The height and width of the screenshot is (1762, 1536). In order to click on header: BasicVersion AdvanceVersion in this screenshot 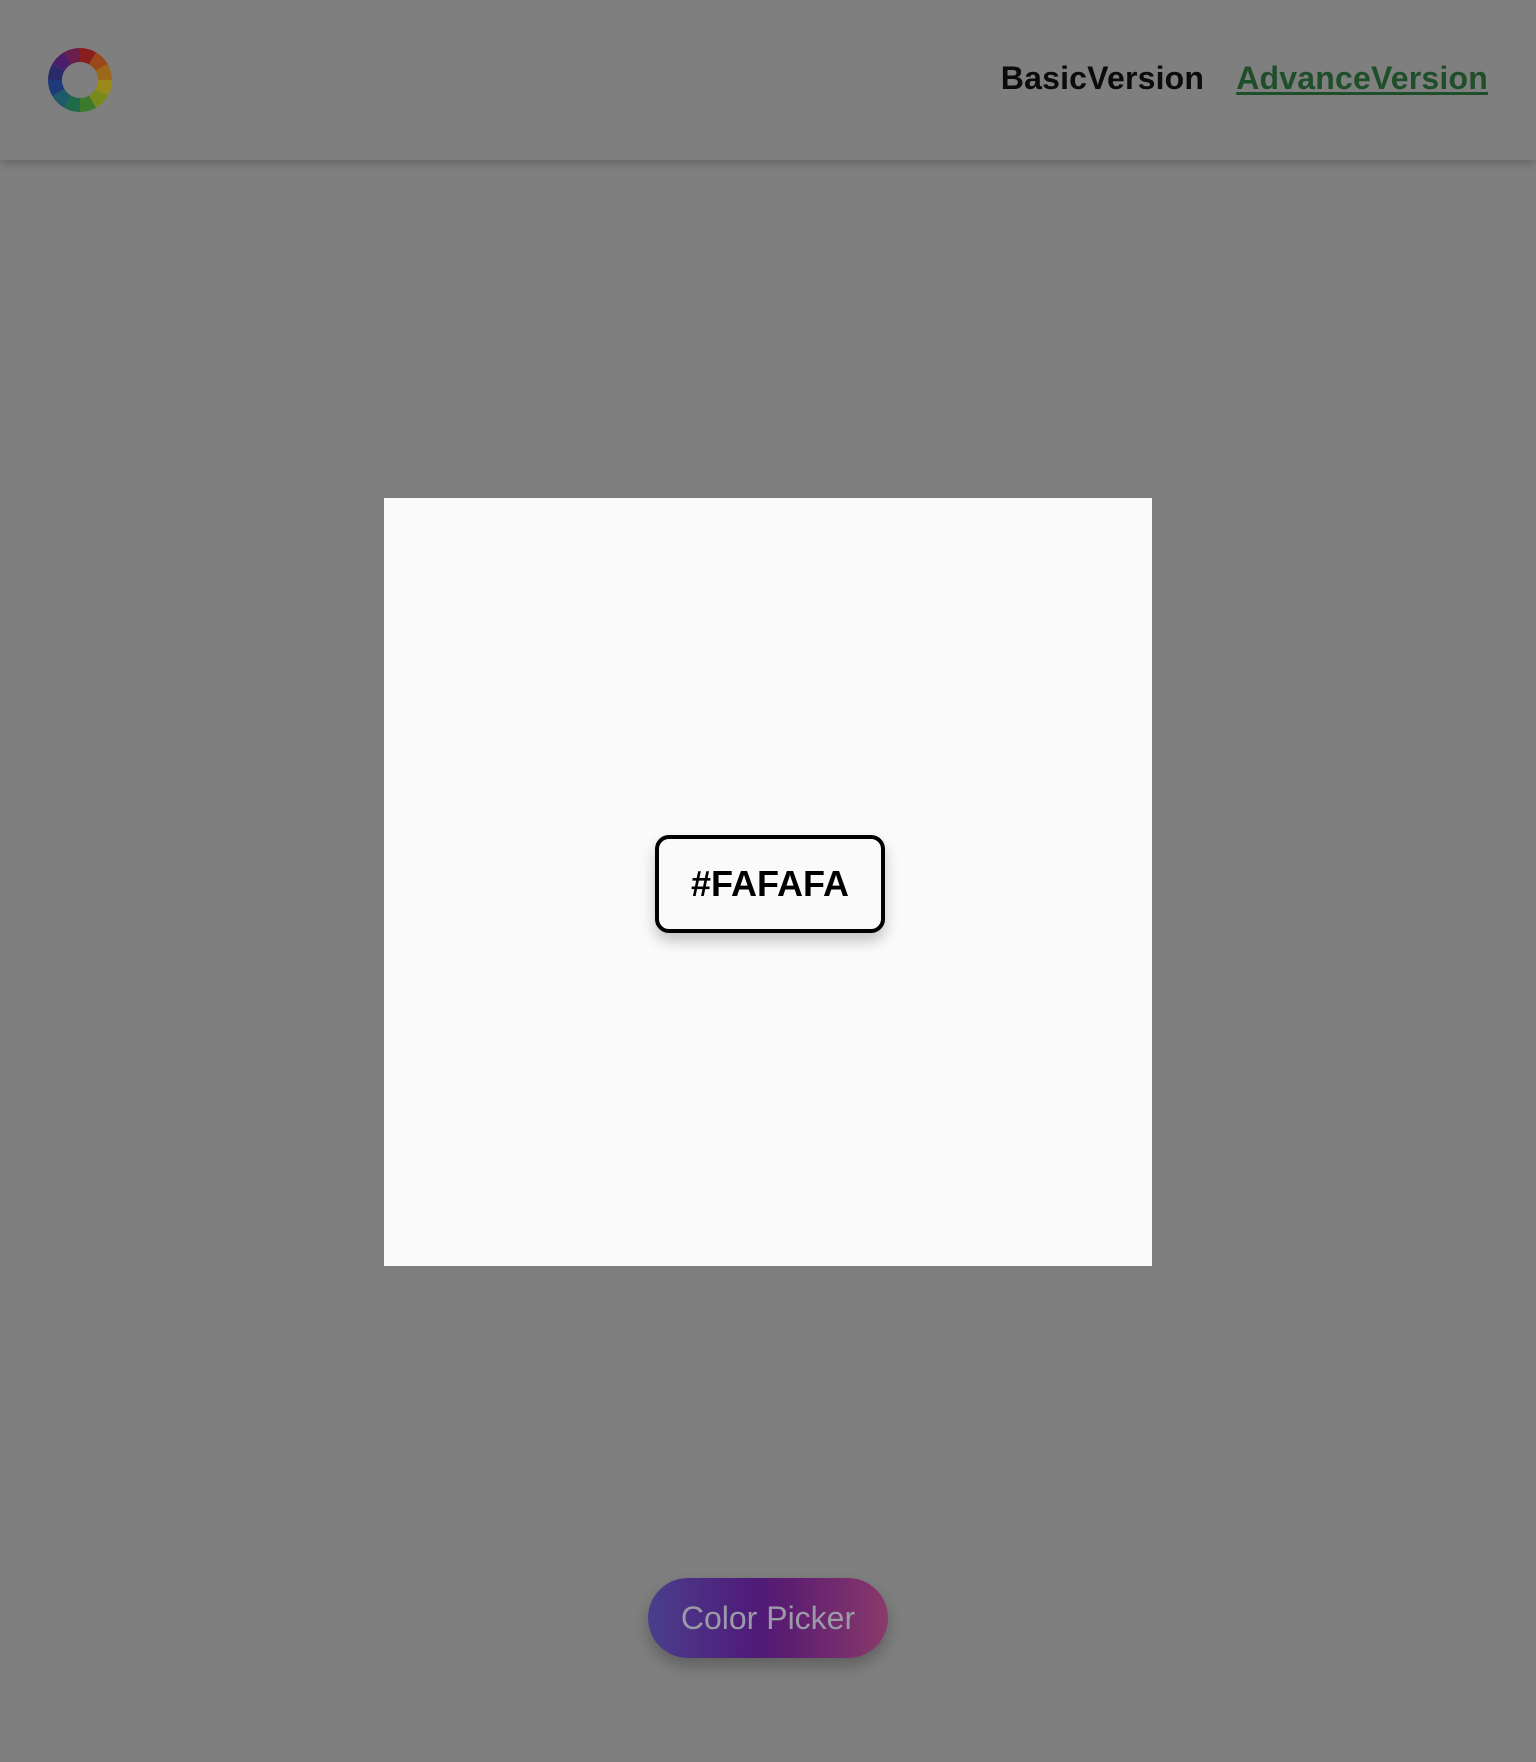, I will do `click(768, 80)`.